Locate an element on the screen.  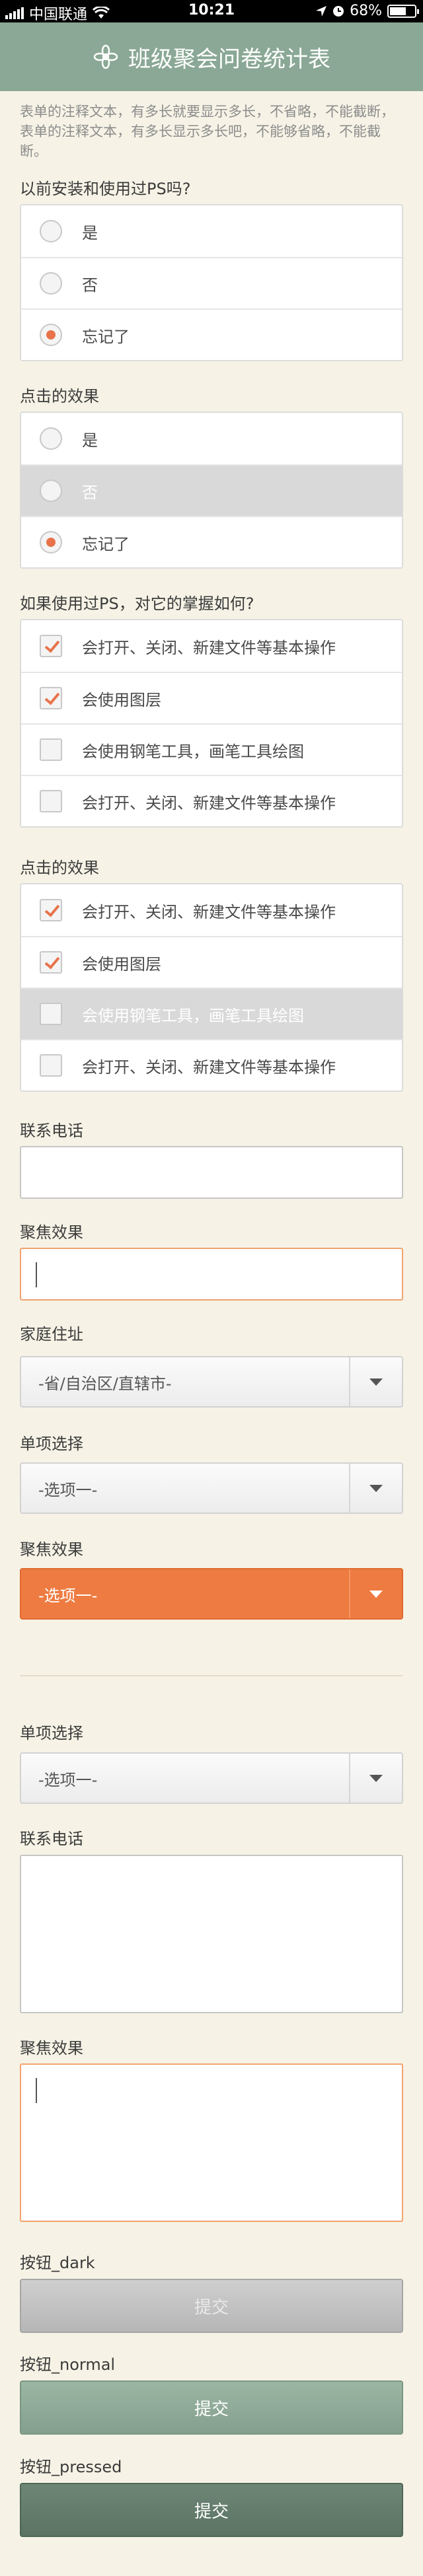
single-select-2: -选项一- is located at coordinates (211, 1778).